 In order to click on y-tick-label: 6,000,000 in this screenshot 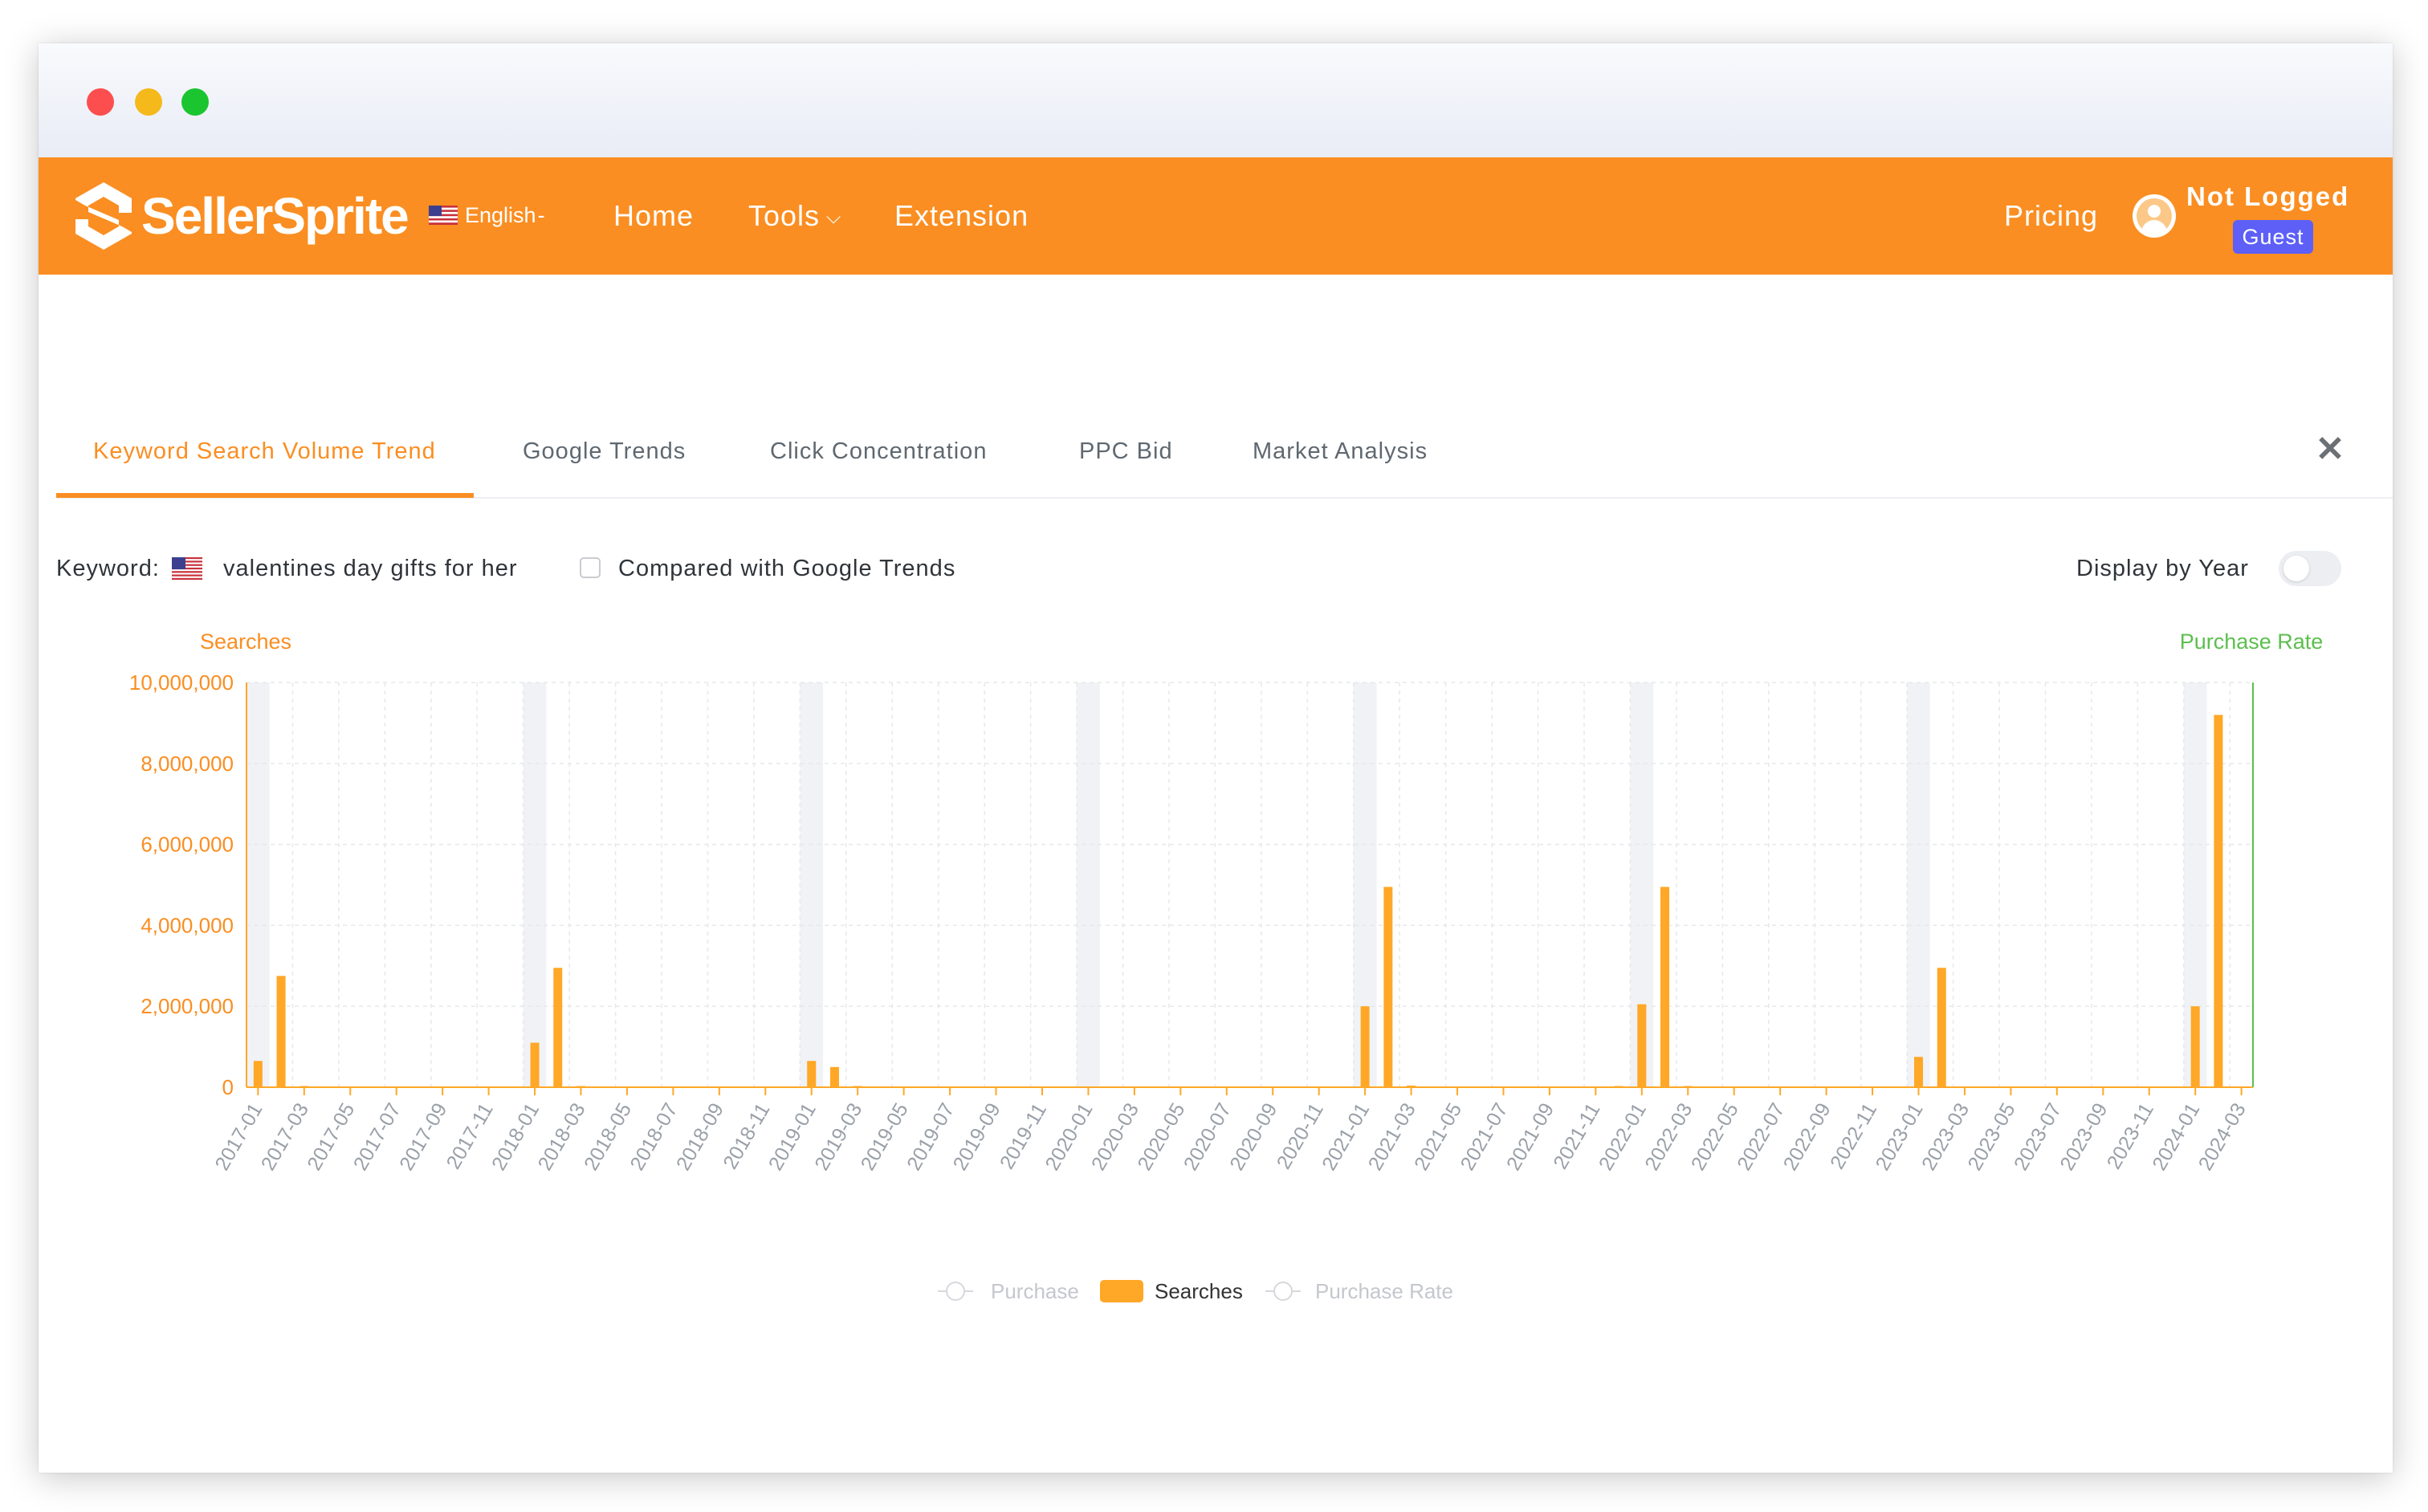, I will do `click(187, 845)`.